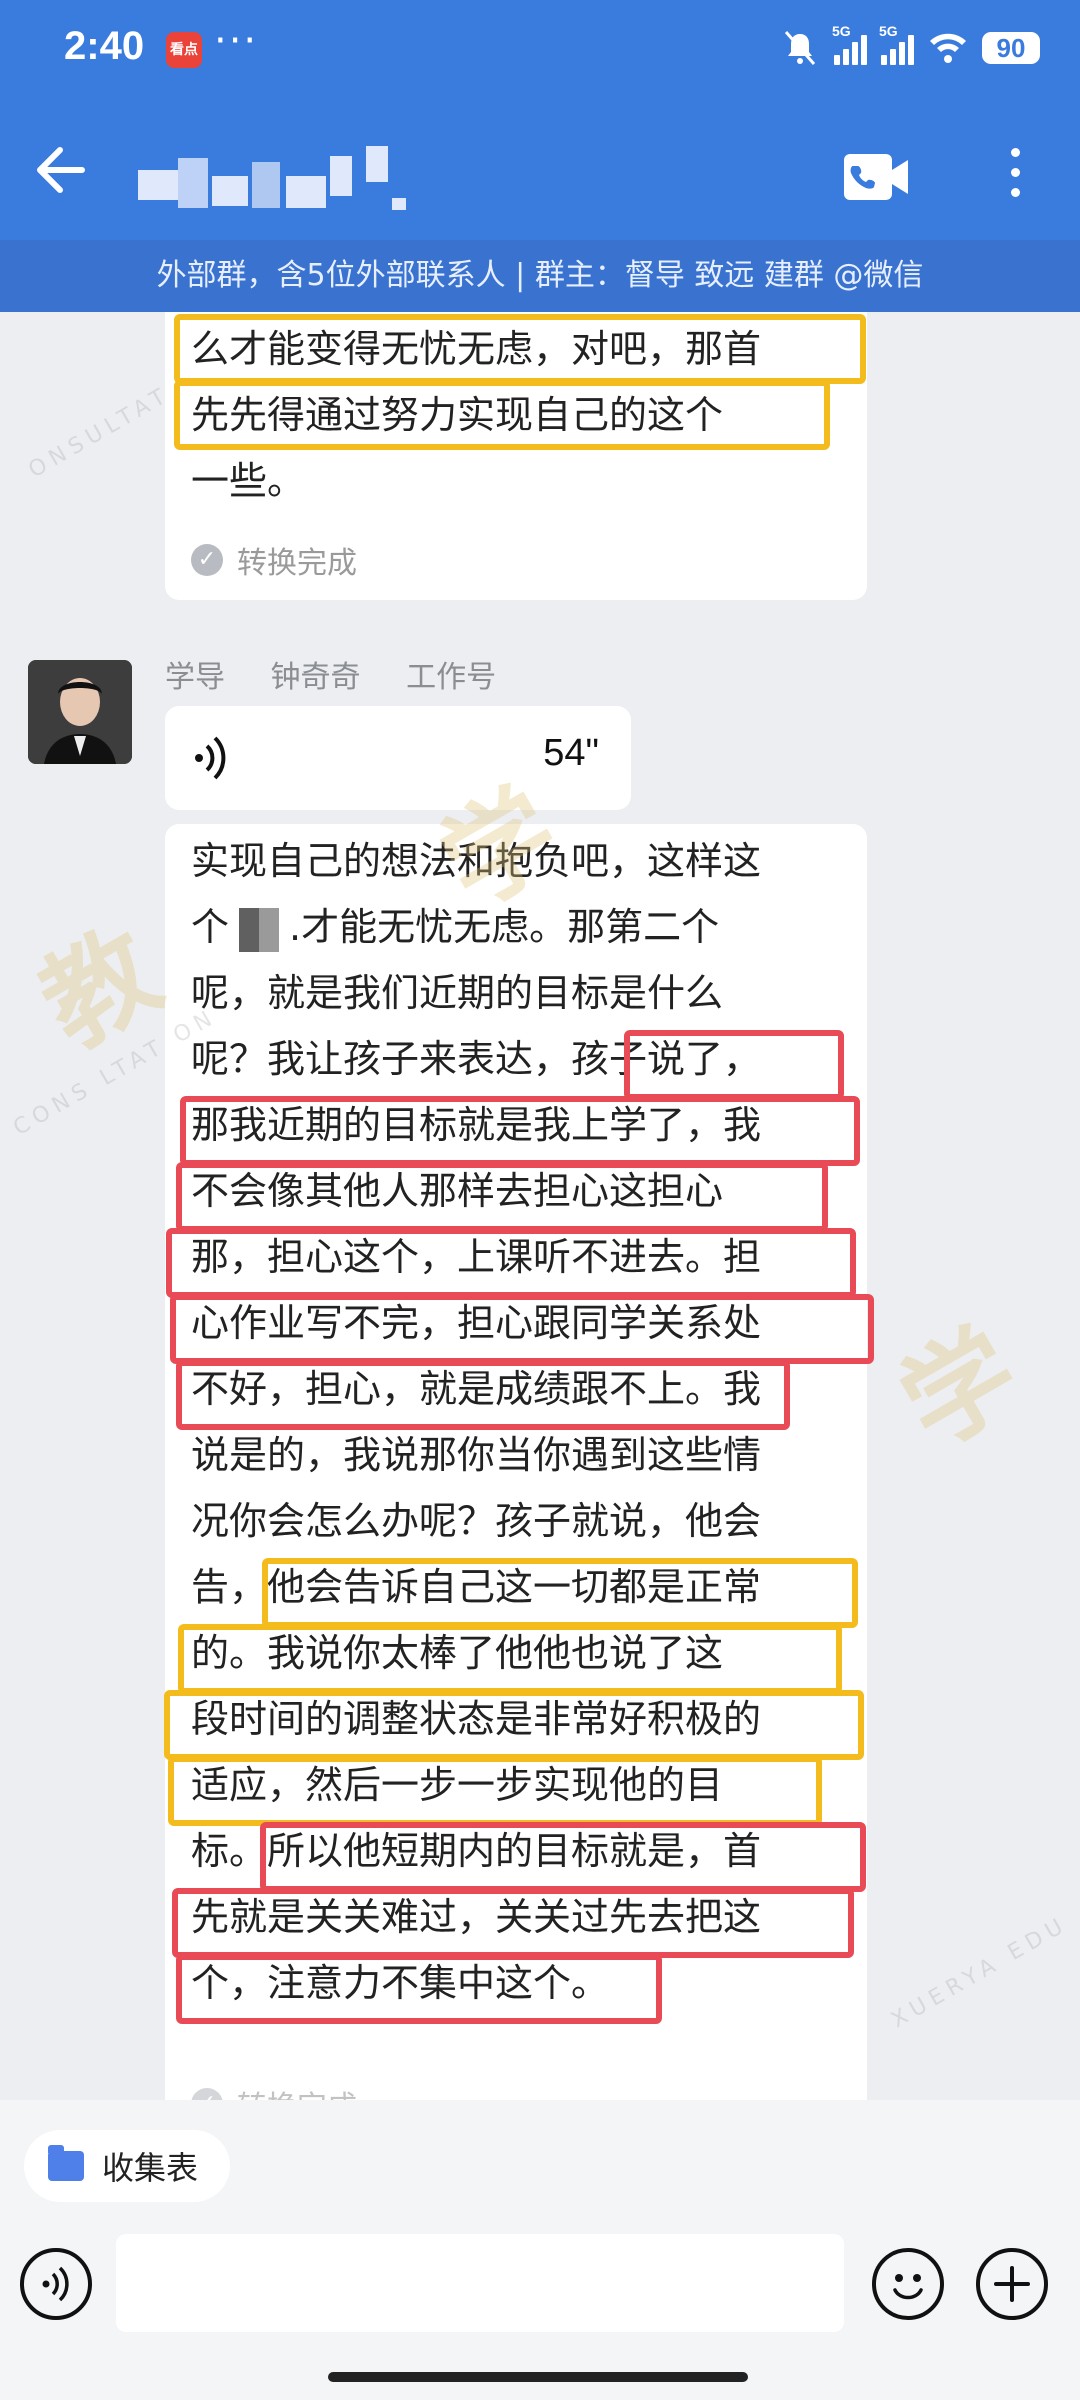 The image size is (1080, 2400). I want to click on input-row, so click(540, 2283).